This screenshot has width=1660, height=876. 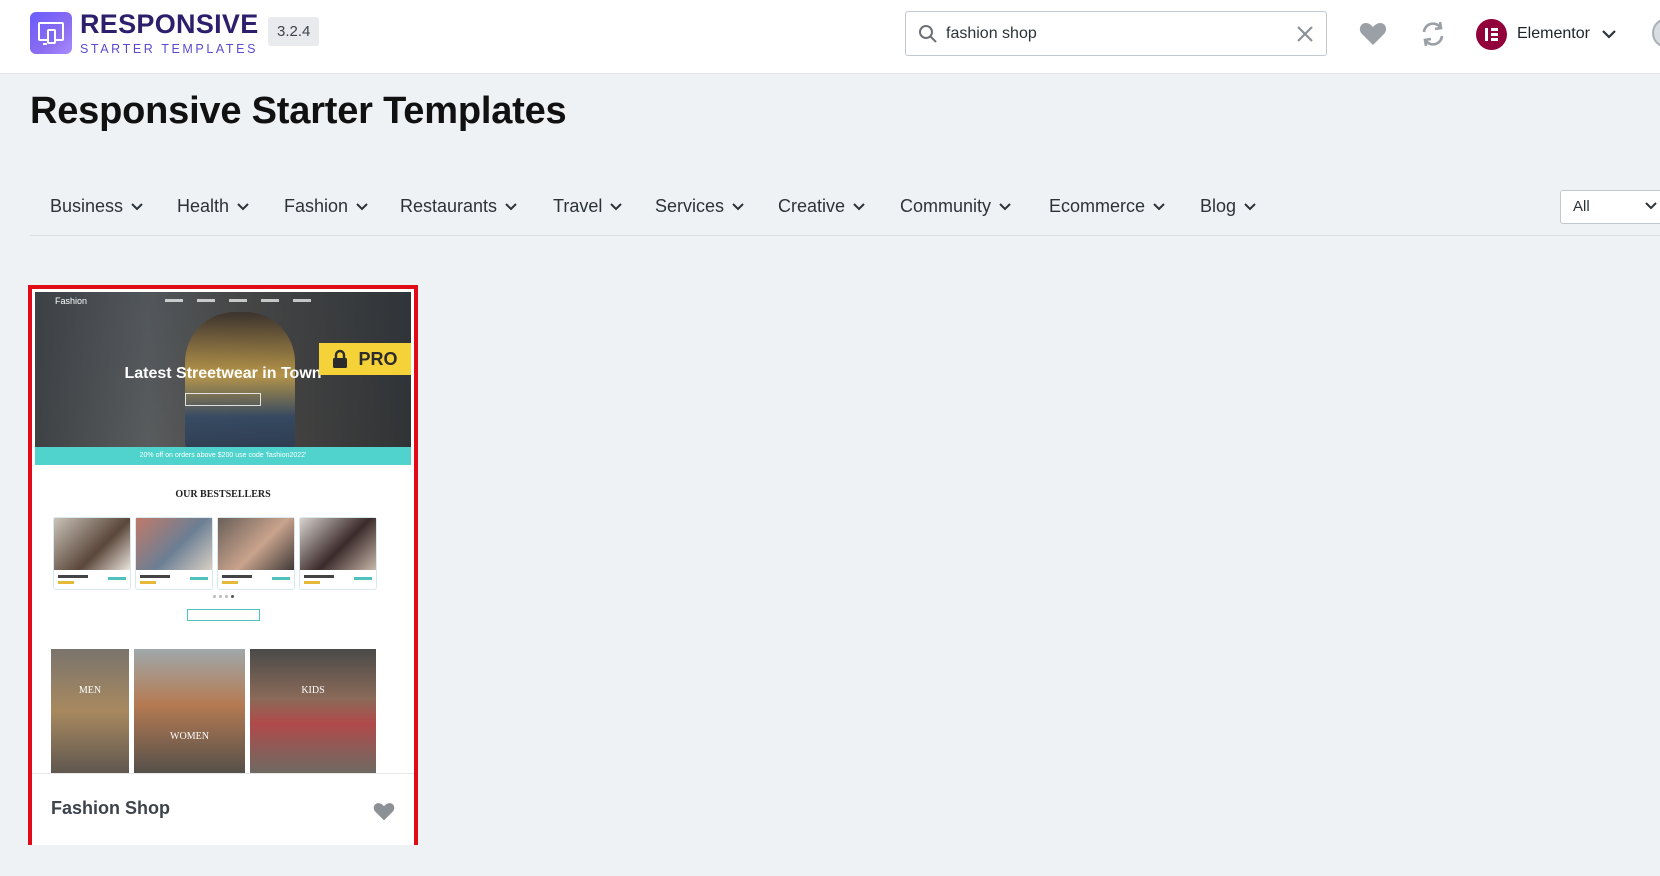 What do you see at coordinates (313, 690) in the screenshot?
I see `preview-tile-label: KIDS` at bounding box center [313, 690].